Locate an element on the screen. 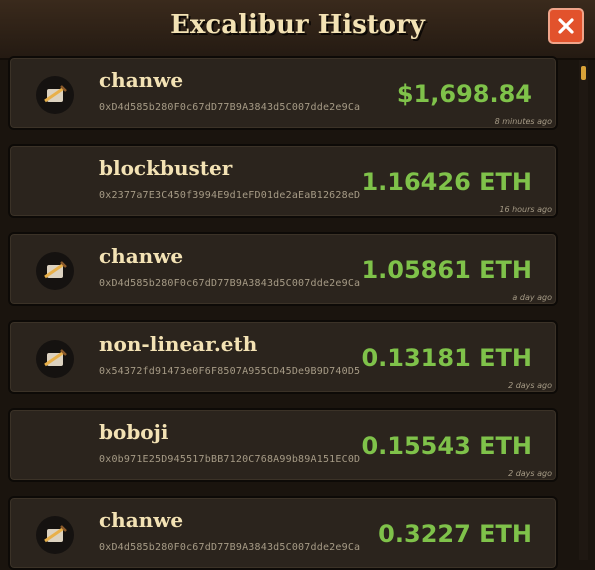 Image resolution: width=595 pixels, height=570 pixels. modal-header: Excalibur History is located at coordinates (297, 30).